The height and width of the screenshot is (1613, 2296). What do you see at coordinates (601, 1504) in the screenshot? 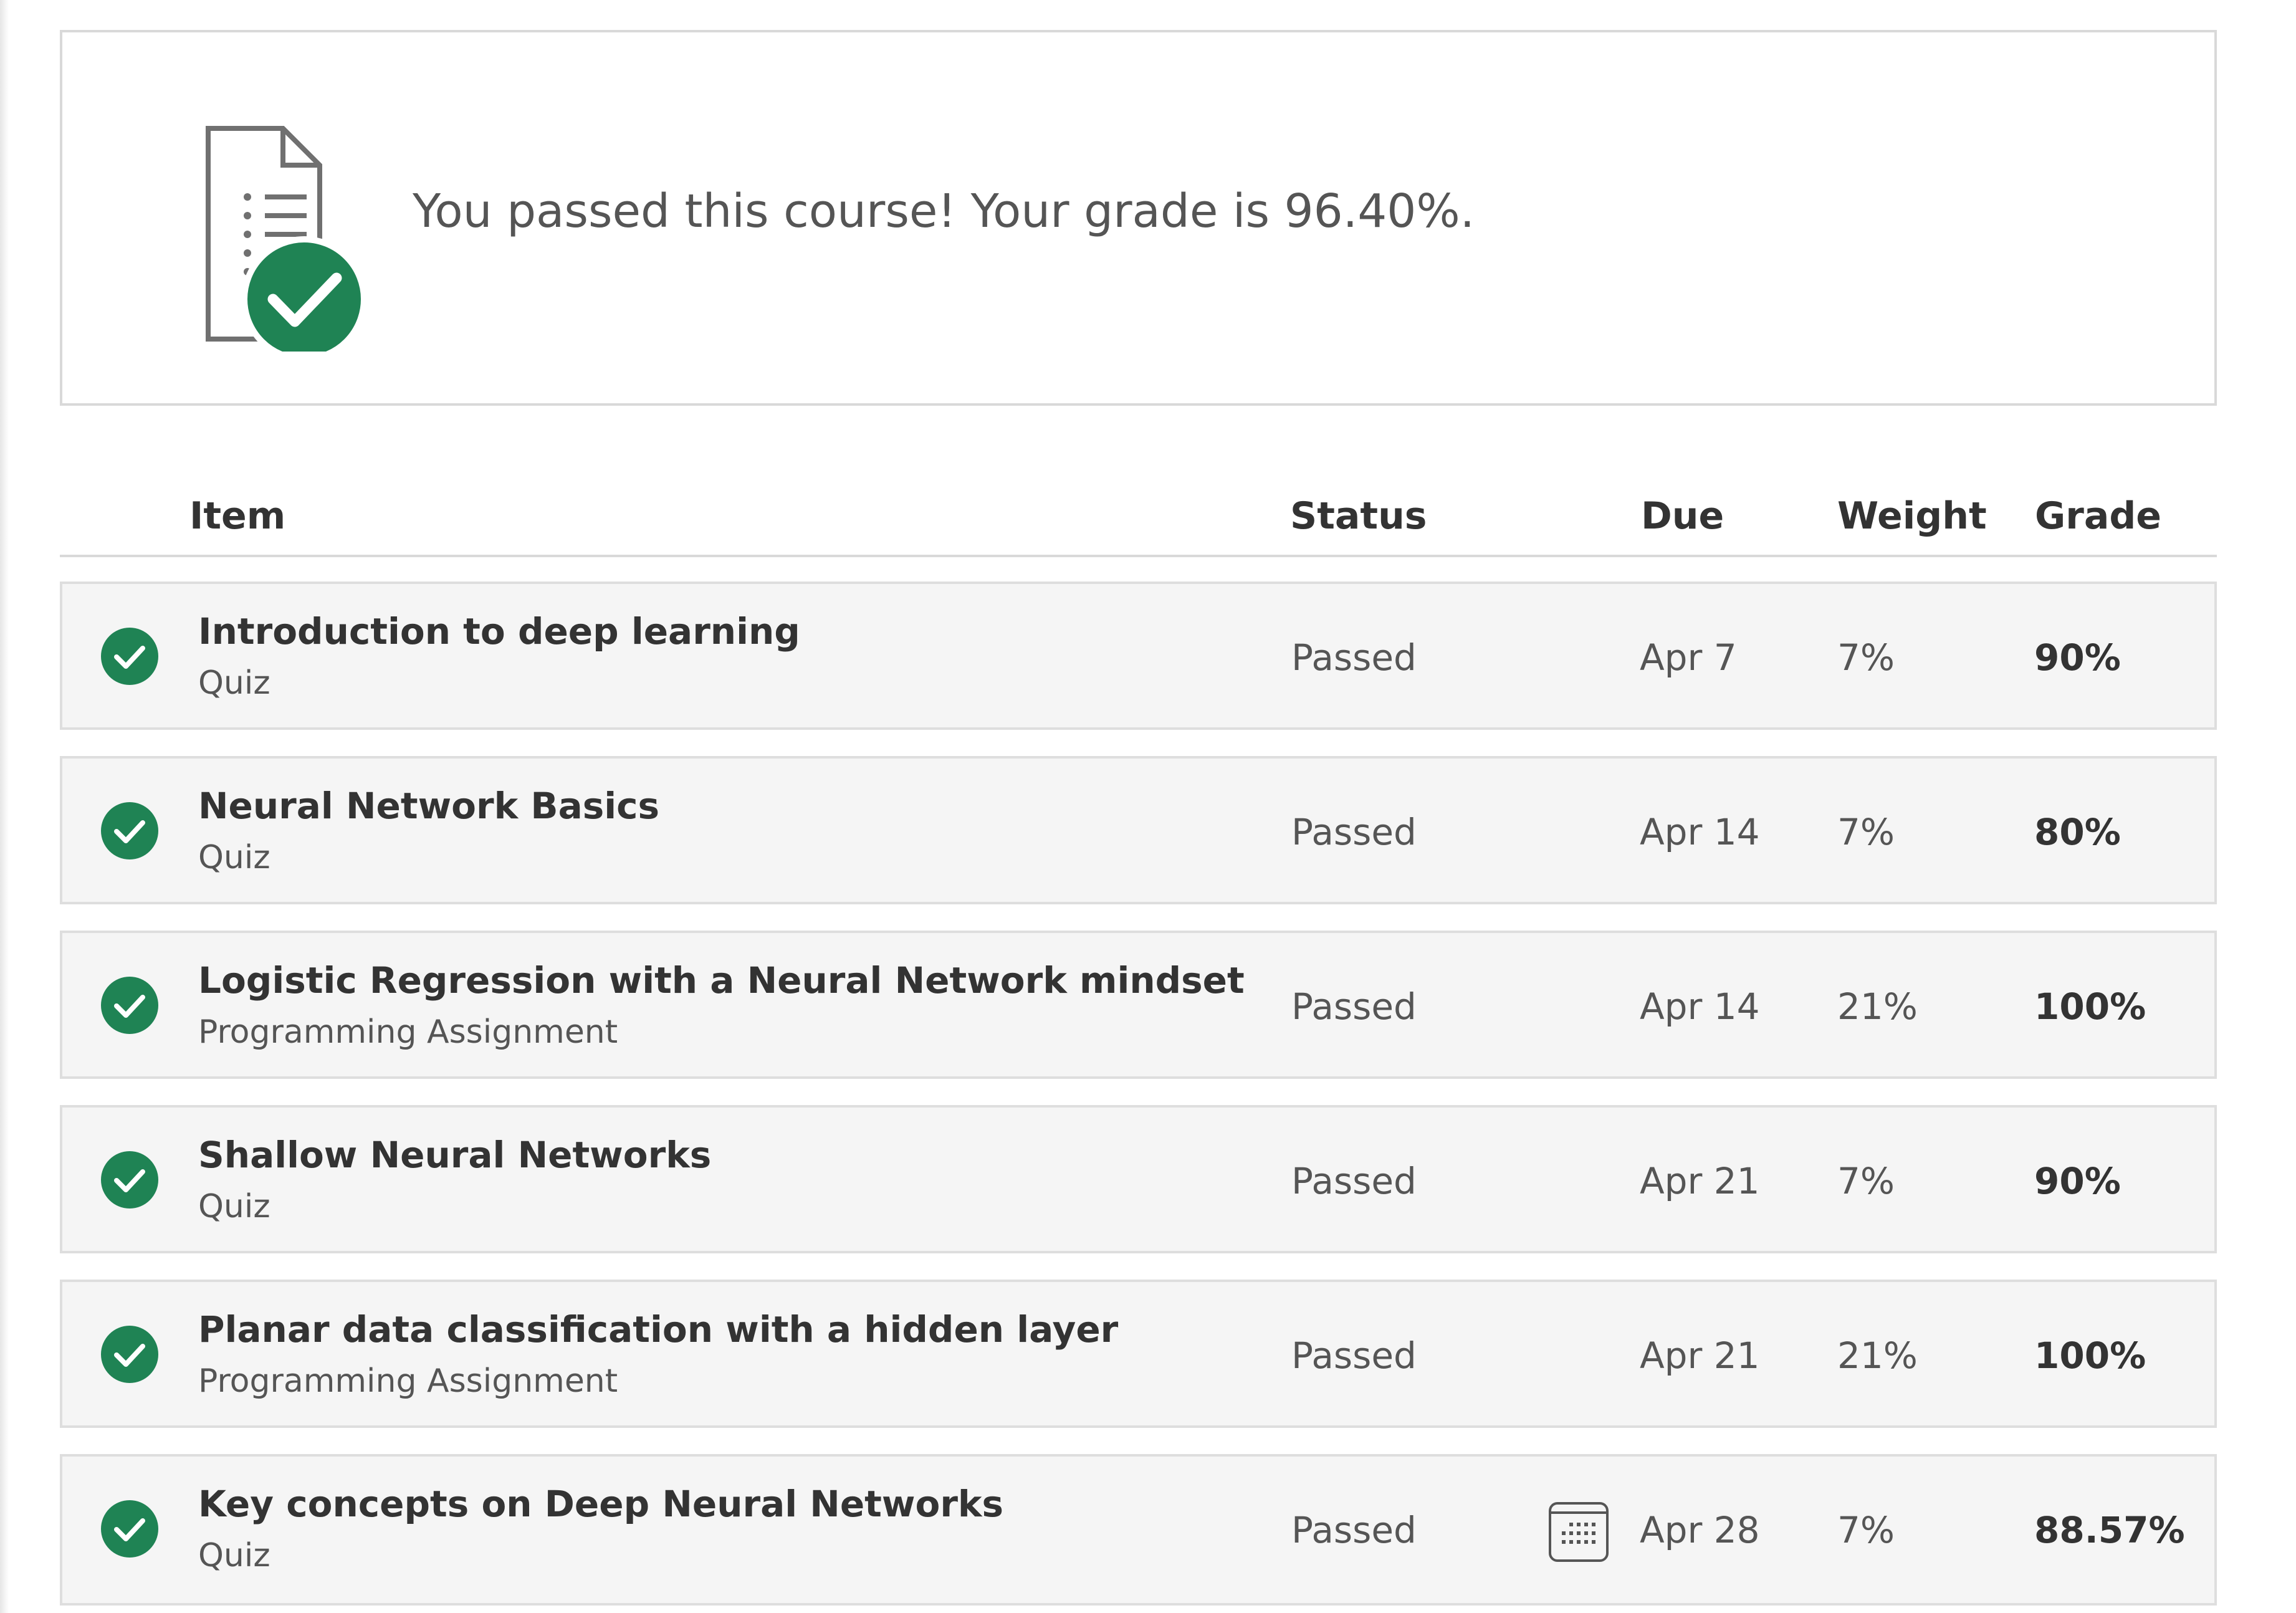
I see `item-title: Key concepts on Deep Neural Networks` at bounding box center [601, 1504].